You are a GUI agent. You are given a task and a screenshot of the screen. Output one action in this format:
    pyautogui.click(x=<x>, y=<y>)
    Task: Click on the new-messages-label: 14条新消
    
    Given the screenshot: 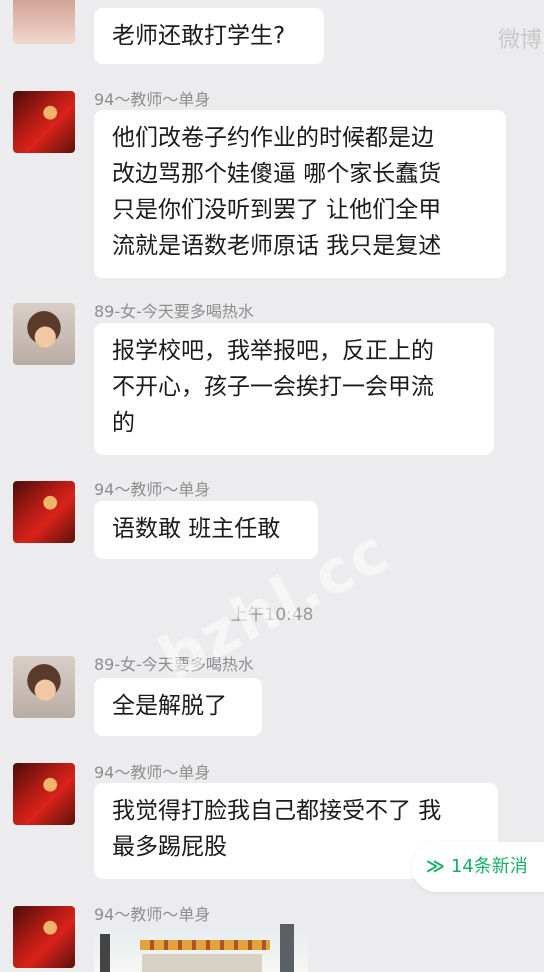 What is the action you would take?
    pyautogui.click(x=489, y=866)
    